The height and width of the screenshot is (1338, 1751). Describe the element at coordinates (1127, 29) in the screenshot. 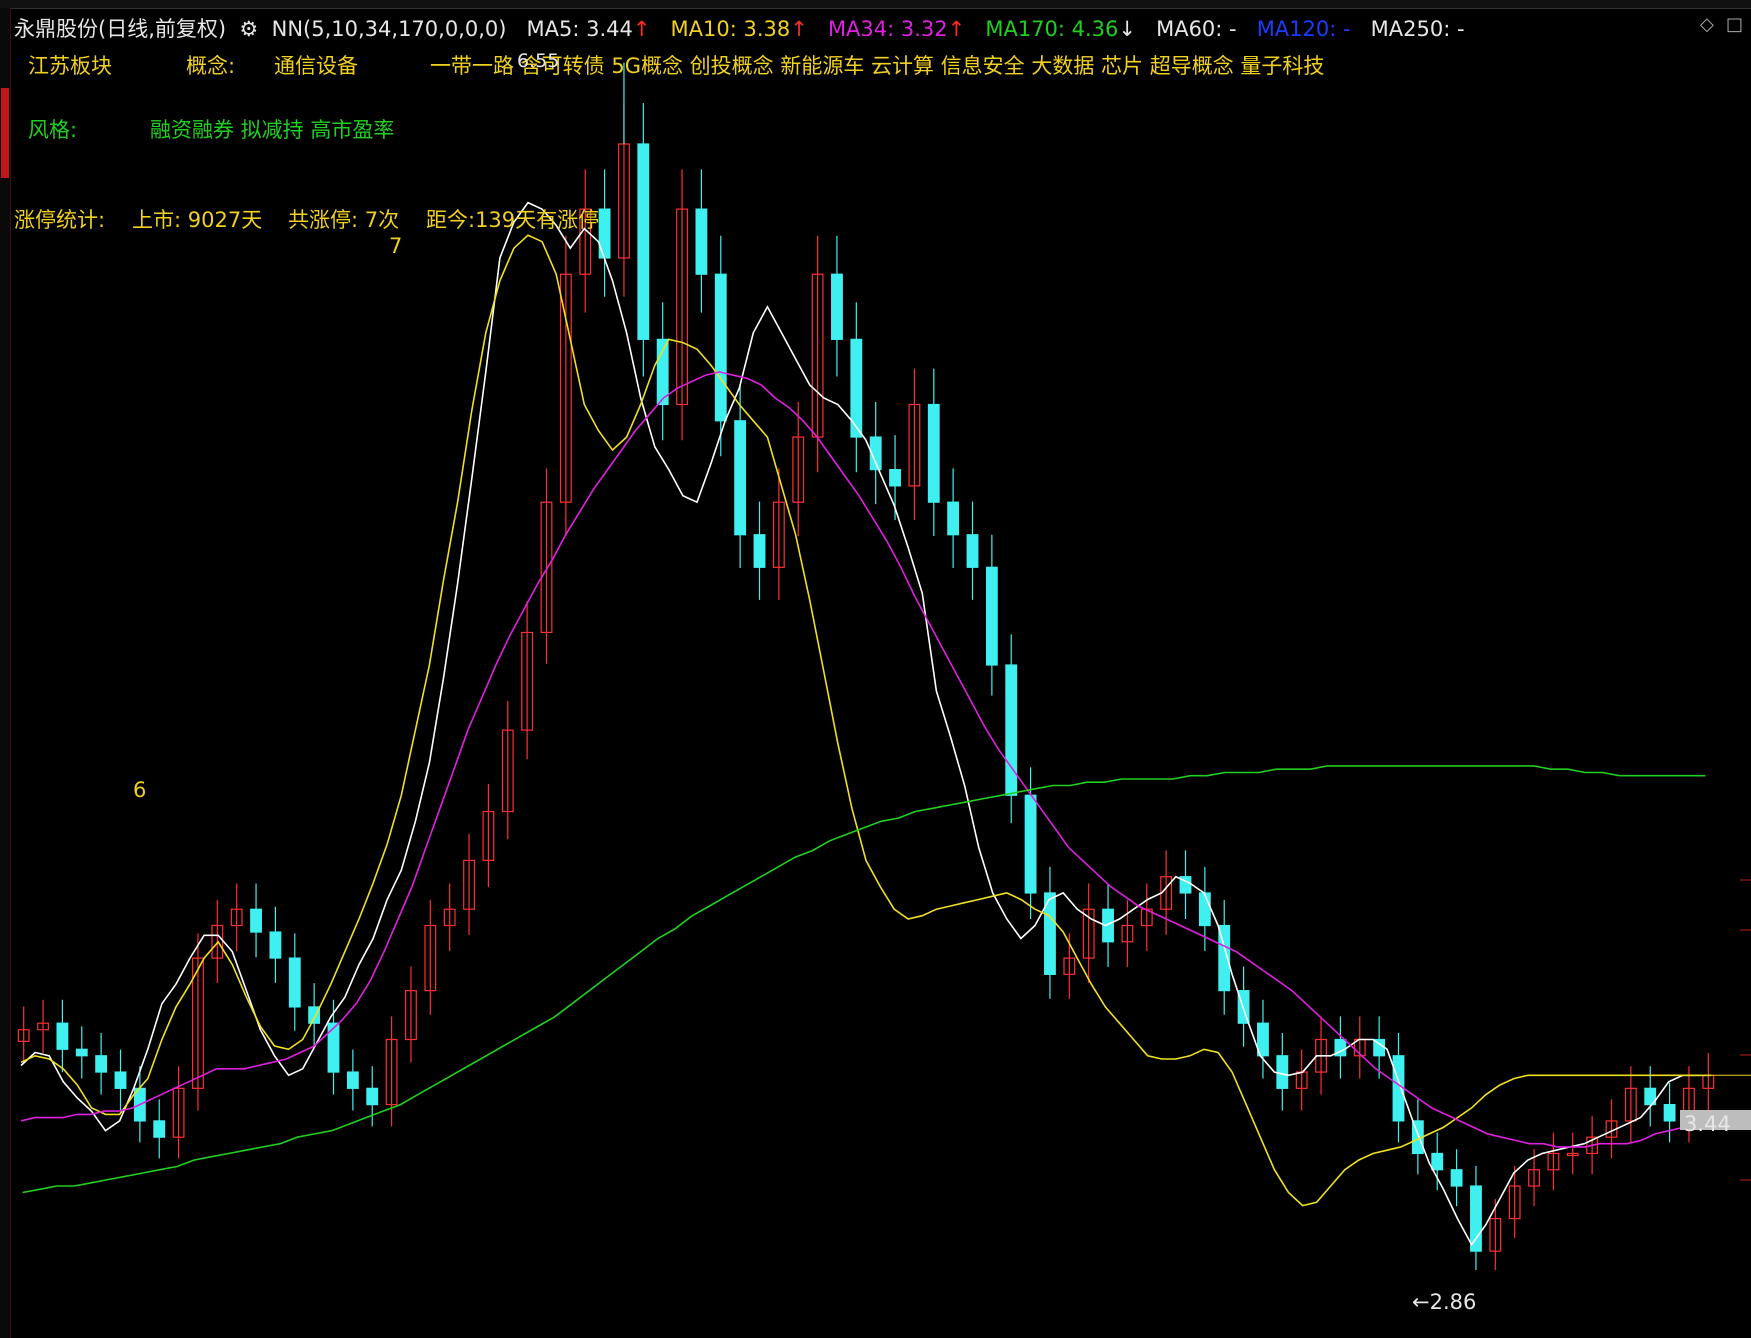

I see `ma170-down-arrow: ↓` at that location.